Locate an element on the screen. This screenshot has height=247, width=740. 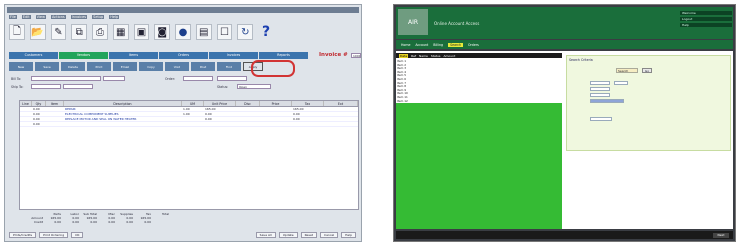
payments-credits-button: Pmts/Credits is located at coordinates (23, 234).